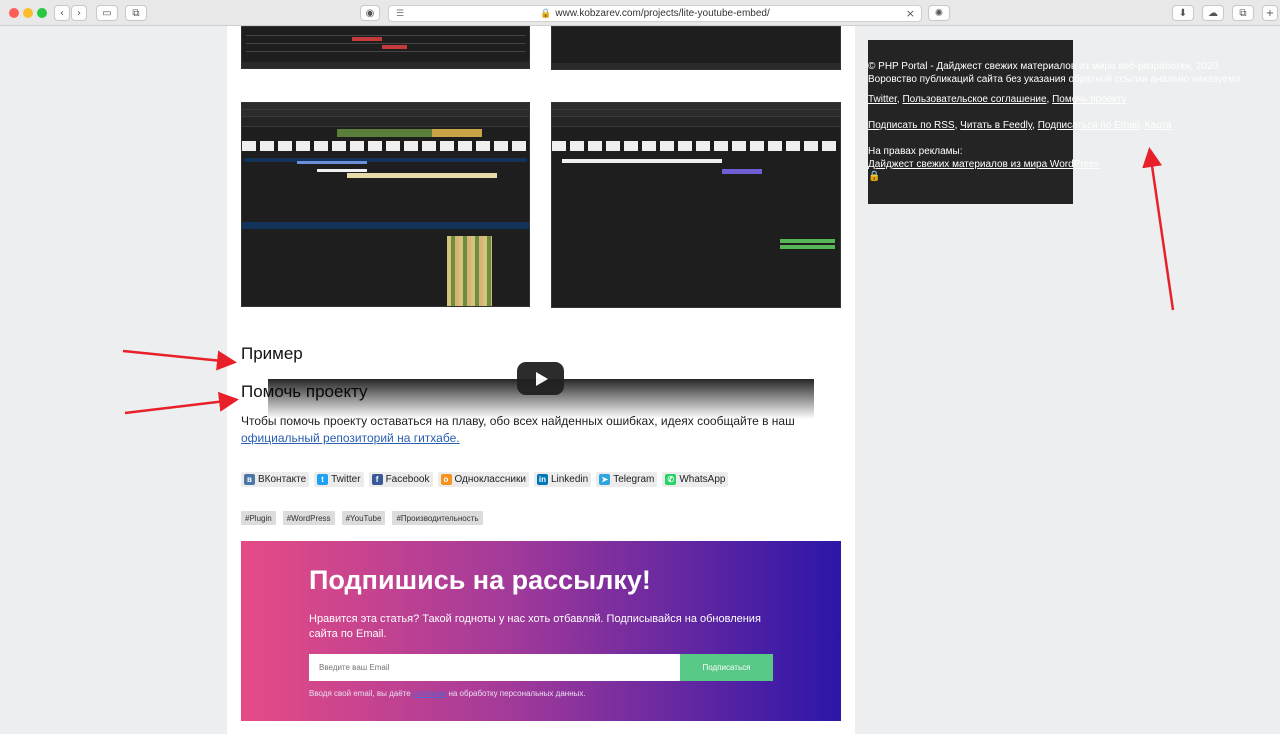 The image size is (1280, 734). What do you see at coordinates (1158, 229) in the screenshot?
I see `arrow-to-footer` at bounding box center [1158, 229].